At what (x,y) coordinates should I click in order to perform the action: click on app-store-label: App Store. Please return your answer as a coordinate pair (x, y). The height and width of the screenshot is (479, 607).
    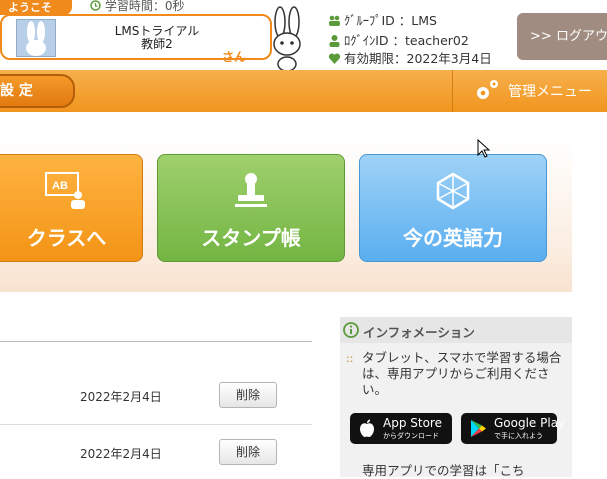
    Looking at the image, I should click on (412, 423).